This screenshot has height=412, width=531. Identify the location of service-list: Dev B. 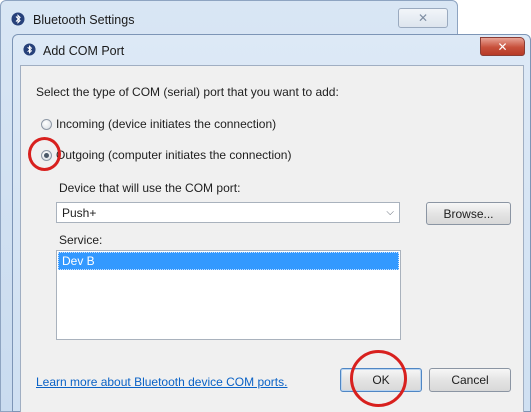
(228, 295).